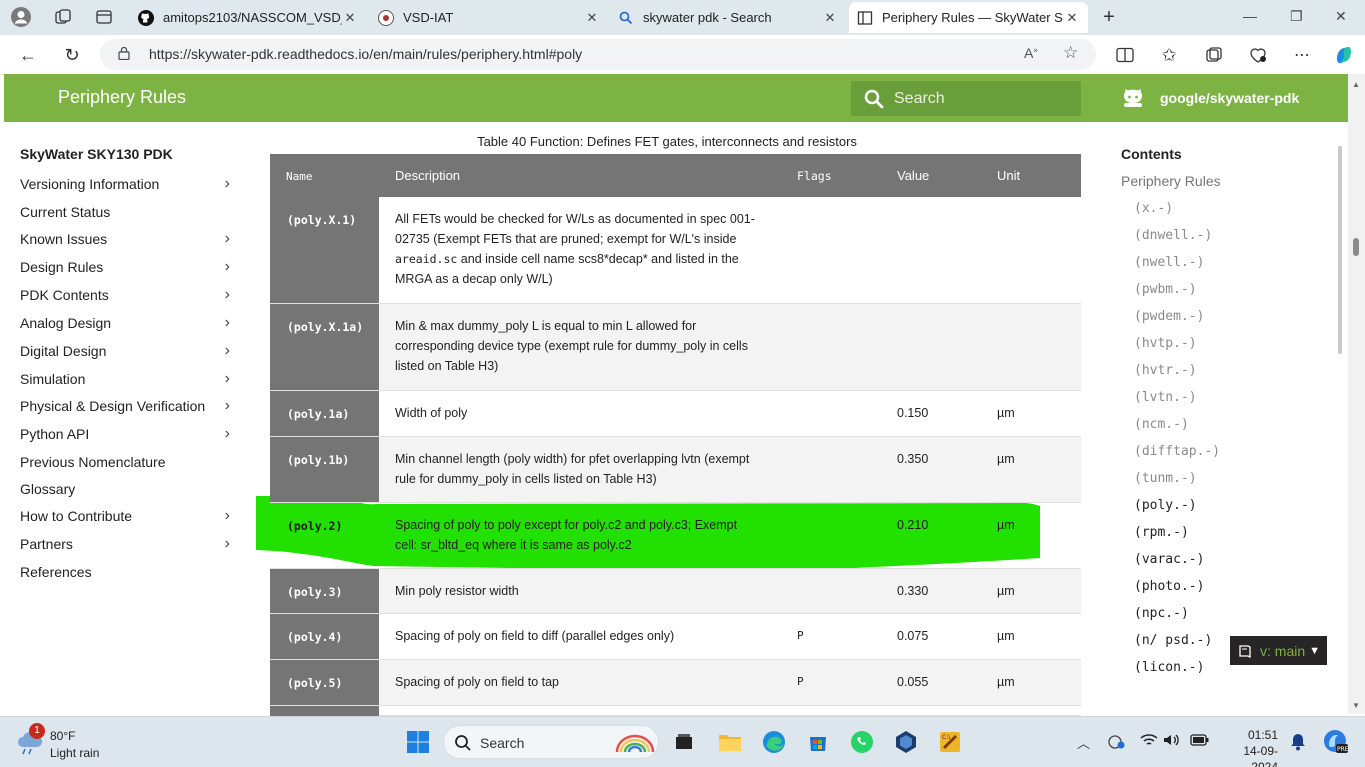 The image size is (1365, 767). What do you see at coordinates (125, 462) in the screenshot?
I see `sidebar-item-previous-nomenclature: Previous Nomenclature` at bounding box center [125, 462].